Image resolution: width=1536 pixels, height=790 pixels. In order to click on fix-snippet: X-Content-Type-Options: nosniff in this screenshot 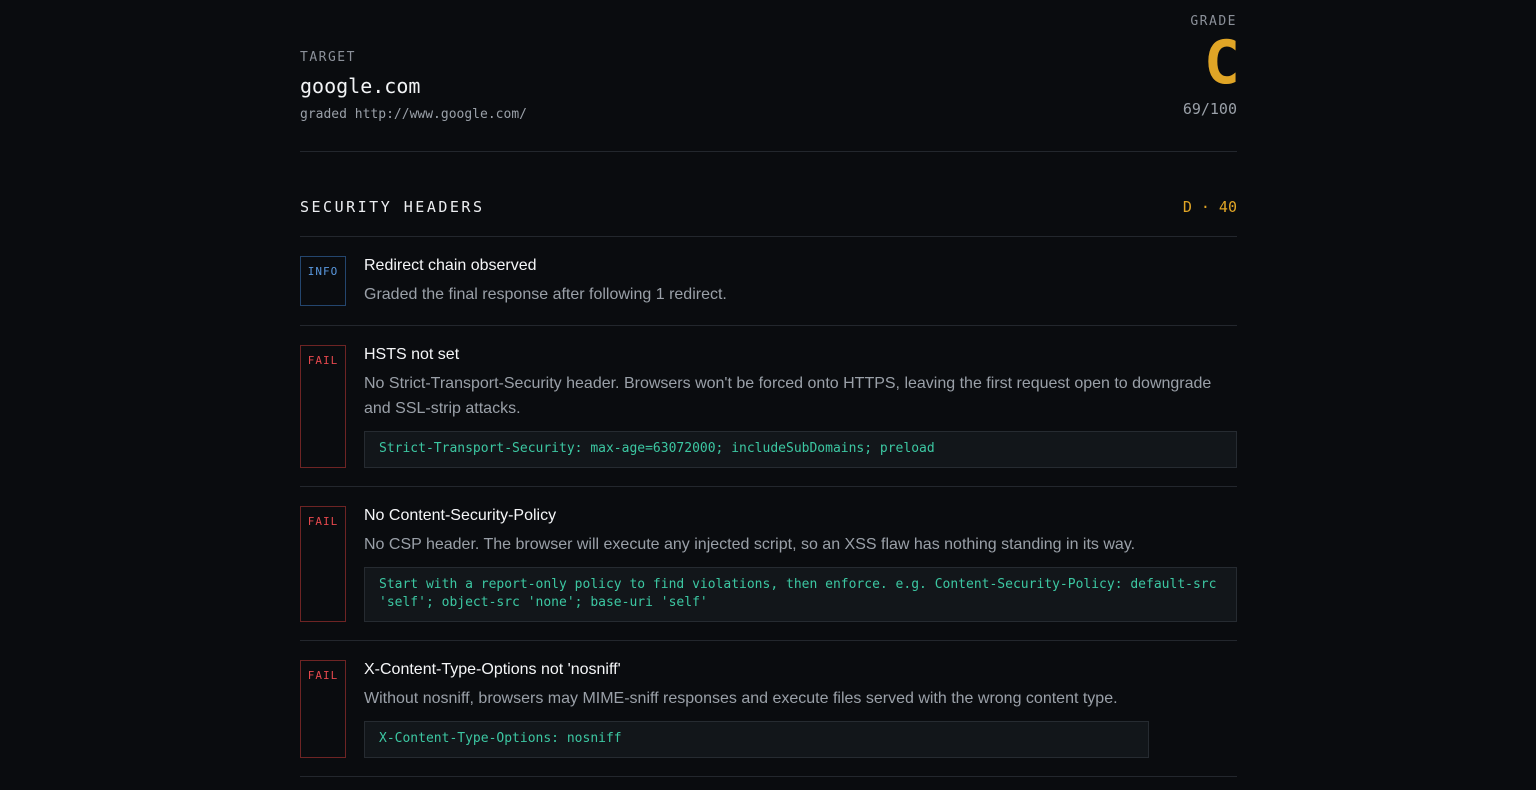, I will do `click(756, 739)`.